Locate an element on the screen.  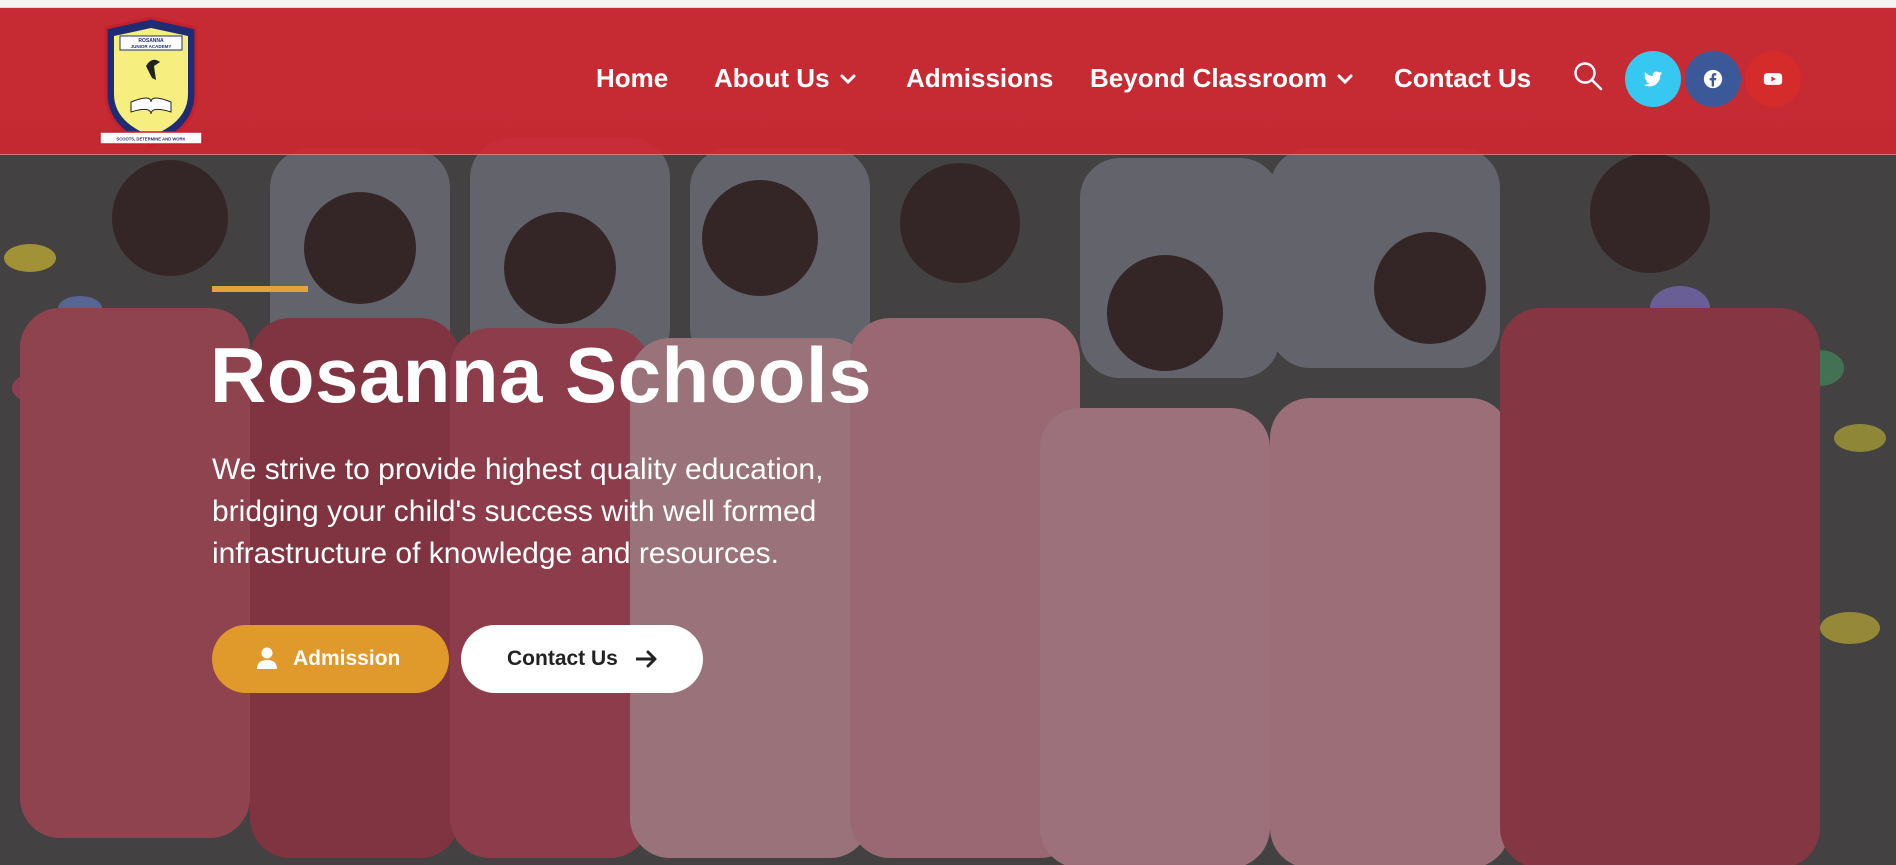
nav-beyond-classroom-label: Beyond Classroom is located at coordinates (1208, 78).